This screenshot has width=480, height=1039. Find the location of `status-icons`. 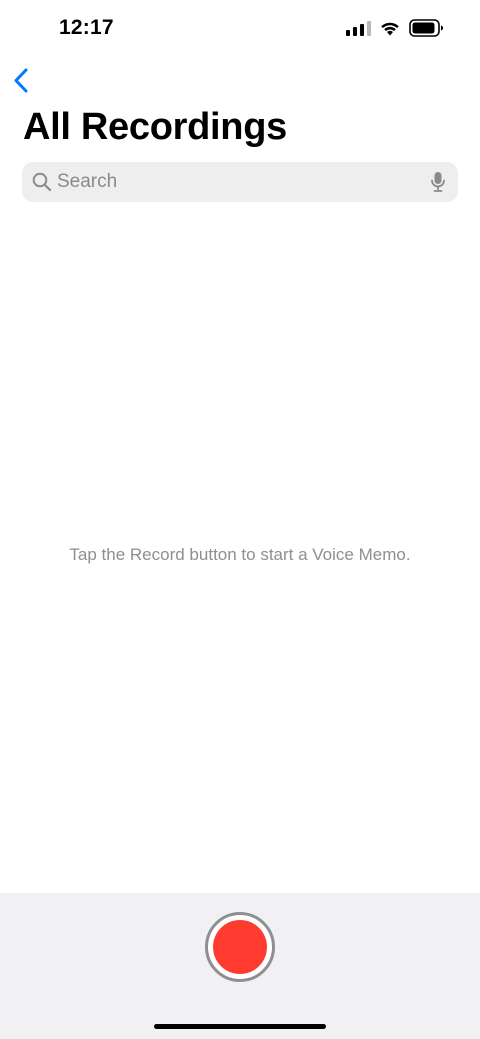

status-icons is located at coordinates (395, 28).